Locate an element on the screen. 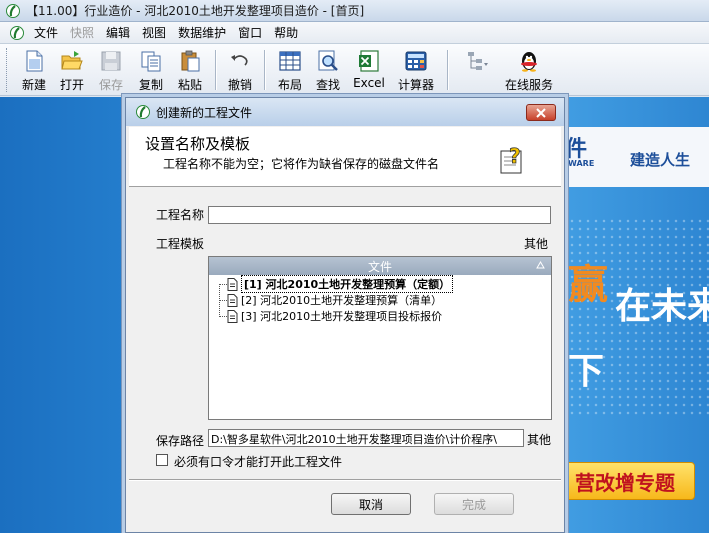  template-item-label: [2] 河北2010土地开发整理预算（清单） is located at coordinates (342, 300).